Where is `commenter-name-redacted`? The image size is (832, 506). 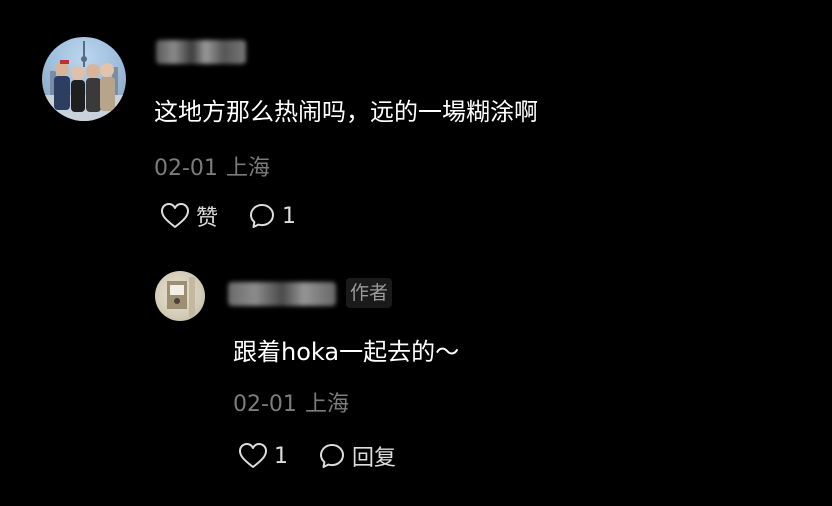
commenter-name-redacted is located at coordinates (201, 52).